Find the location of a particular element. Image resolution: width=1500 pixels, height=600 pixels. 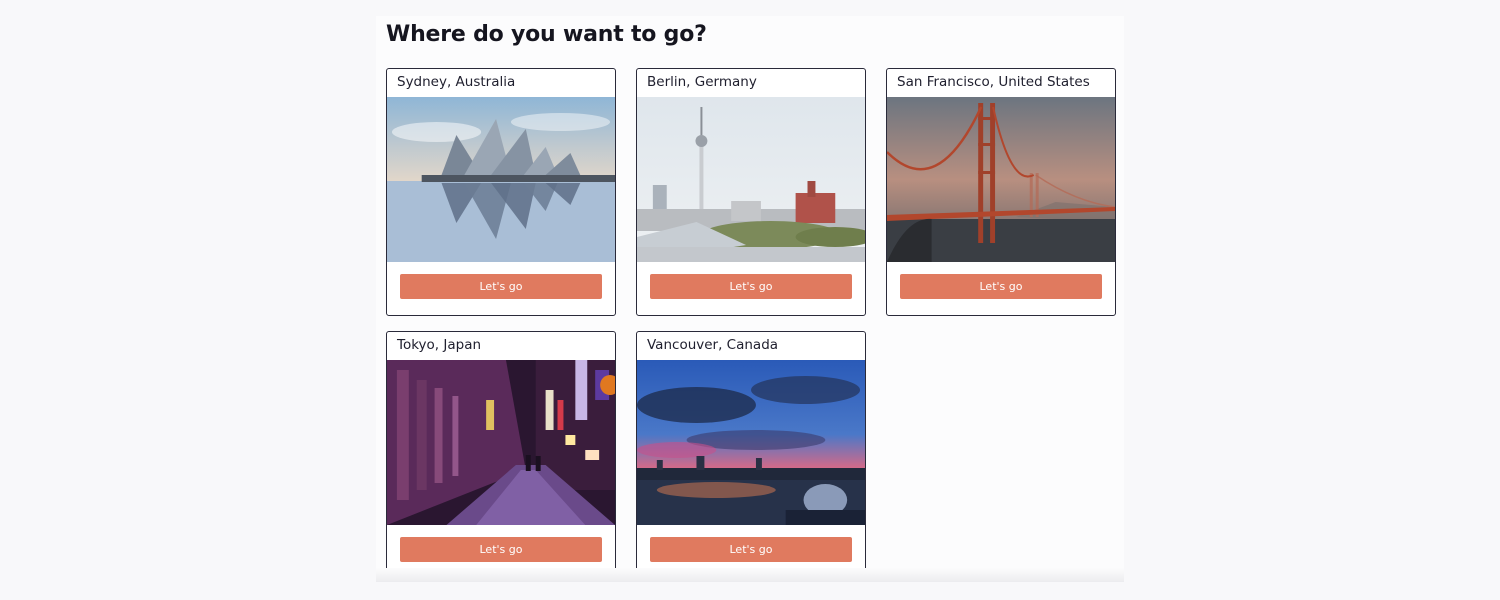

destination-card-berlin: Berlin, Germany Let's go is located at coordinates (751, 192).